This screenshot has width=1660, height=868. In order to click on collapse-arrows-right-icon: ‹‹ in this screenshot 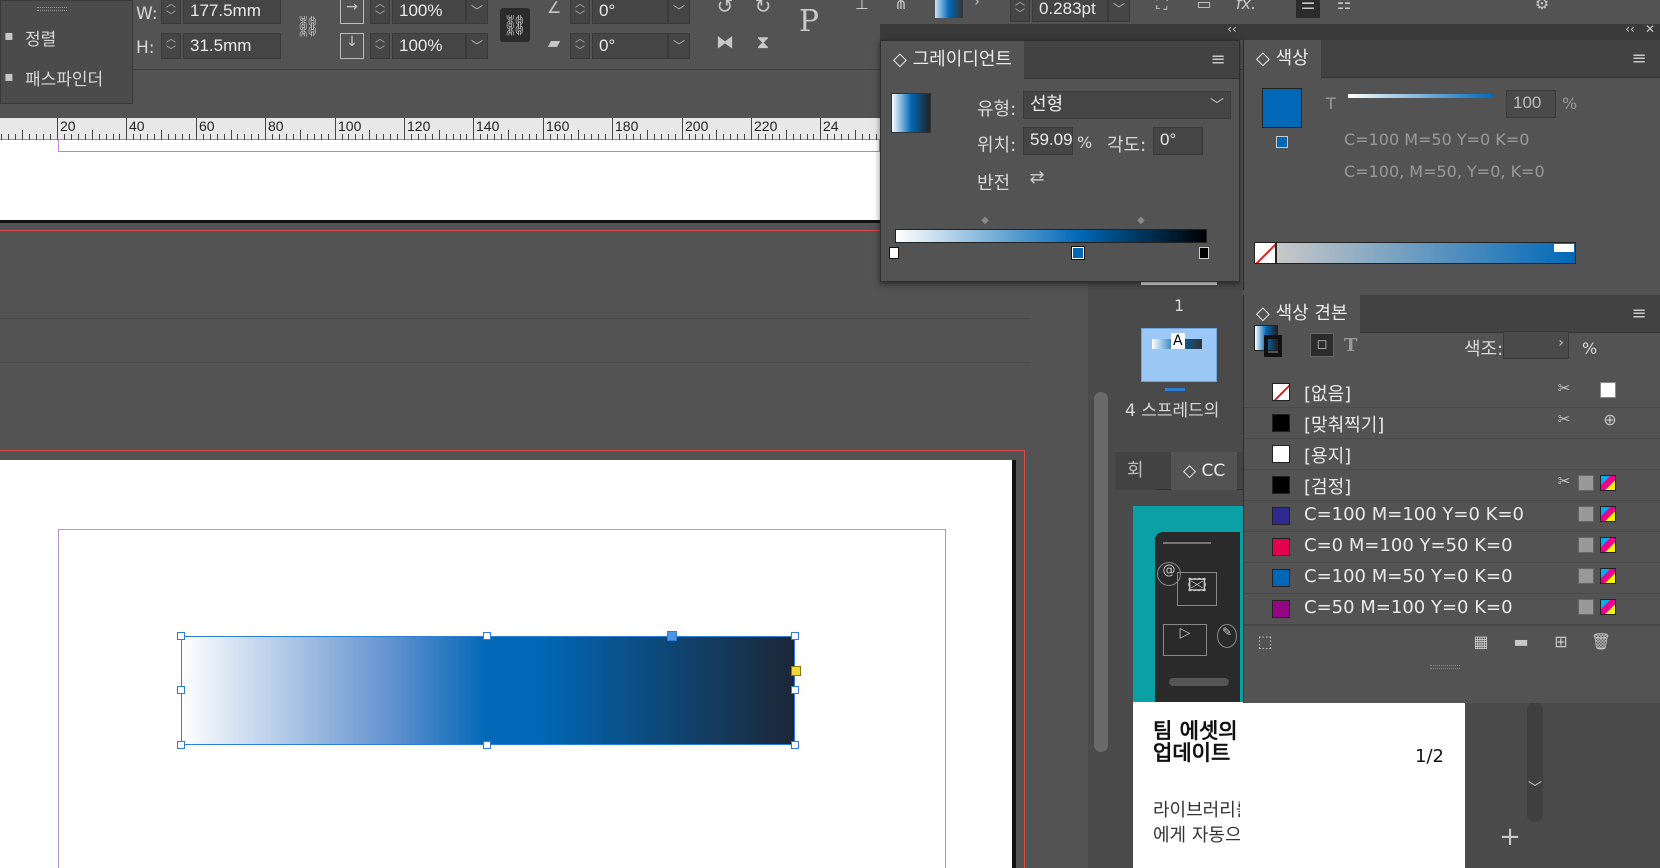, I will do `click(1630, 29)`.